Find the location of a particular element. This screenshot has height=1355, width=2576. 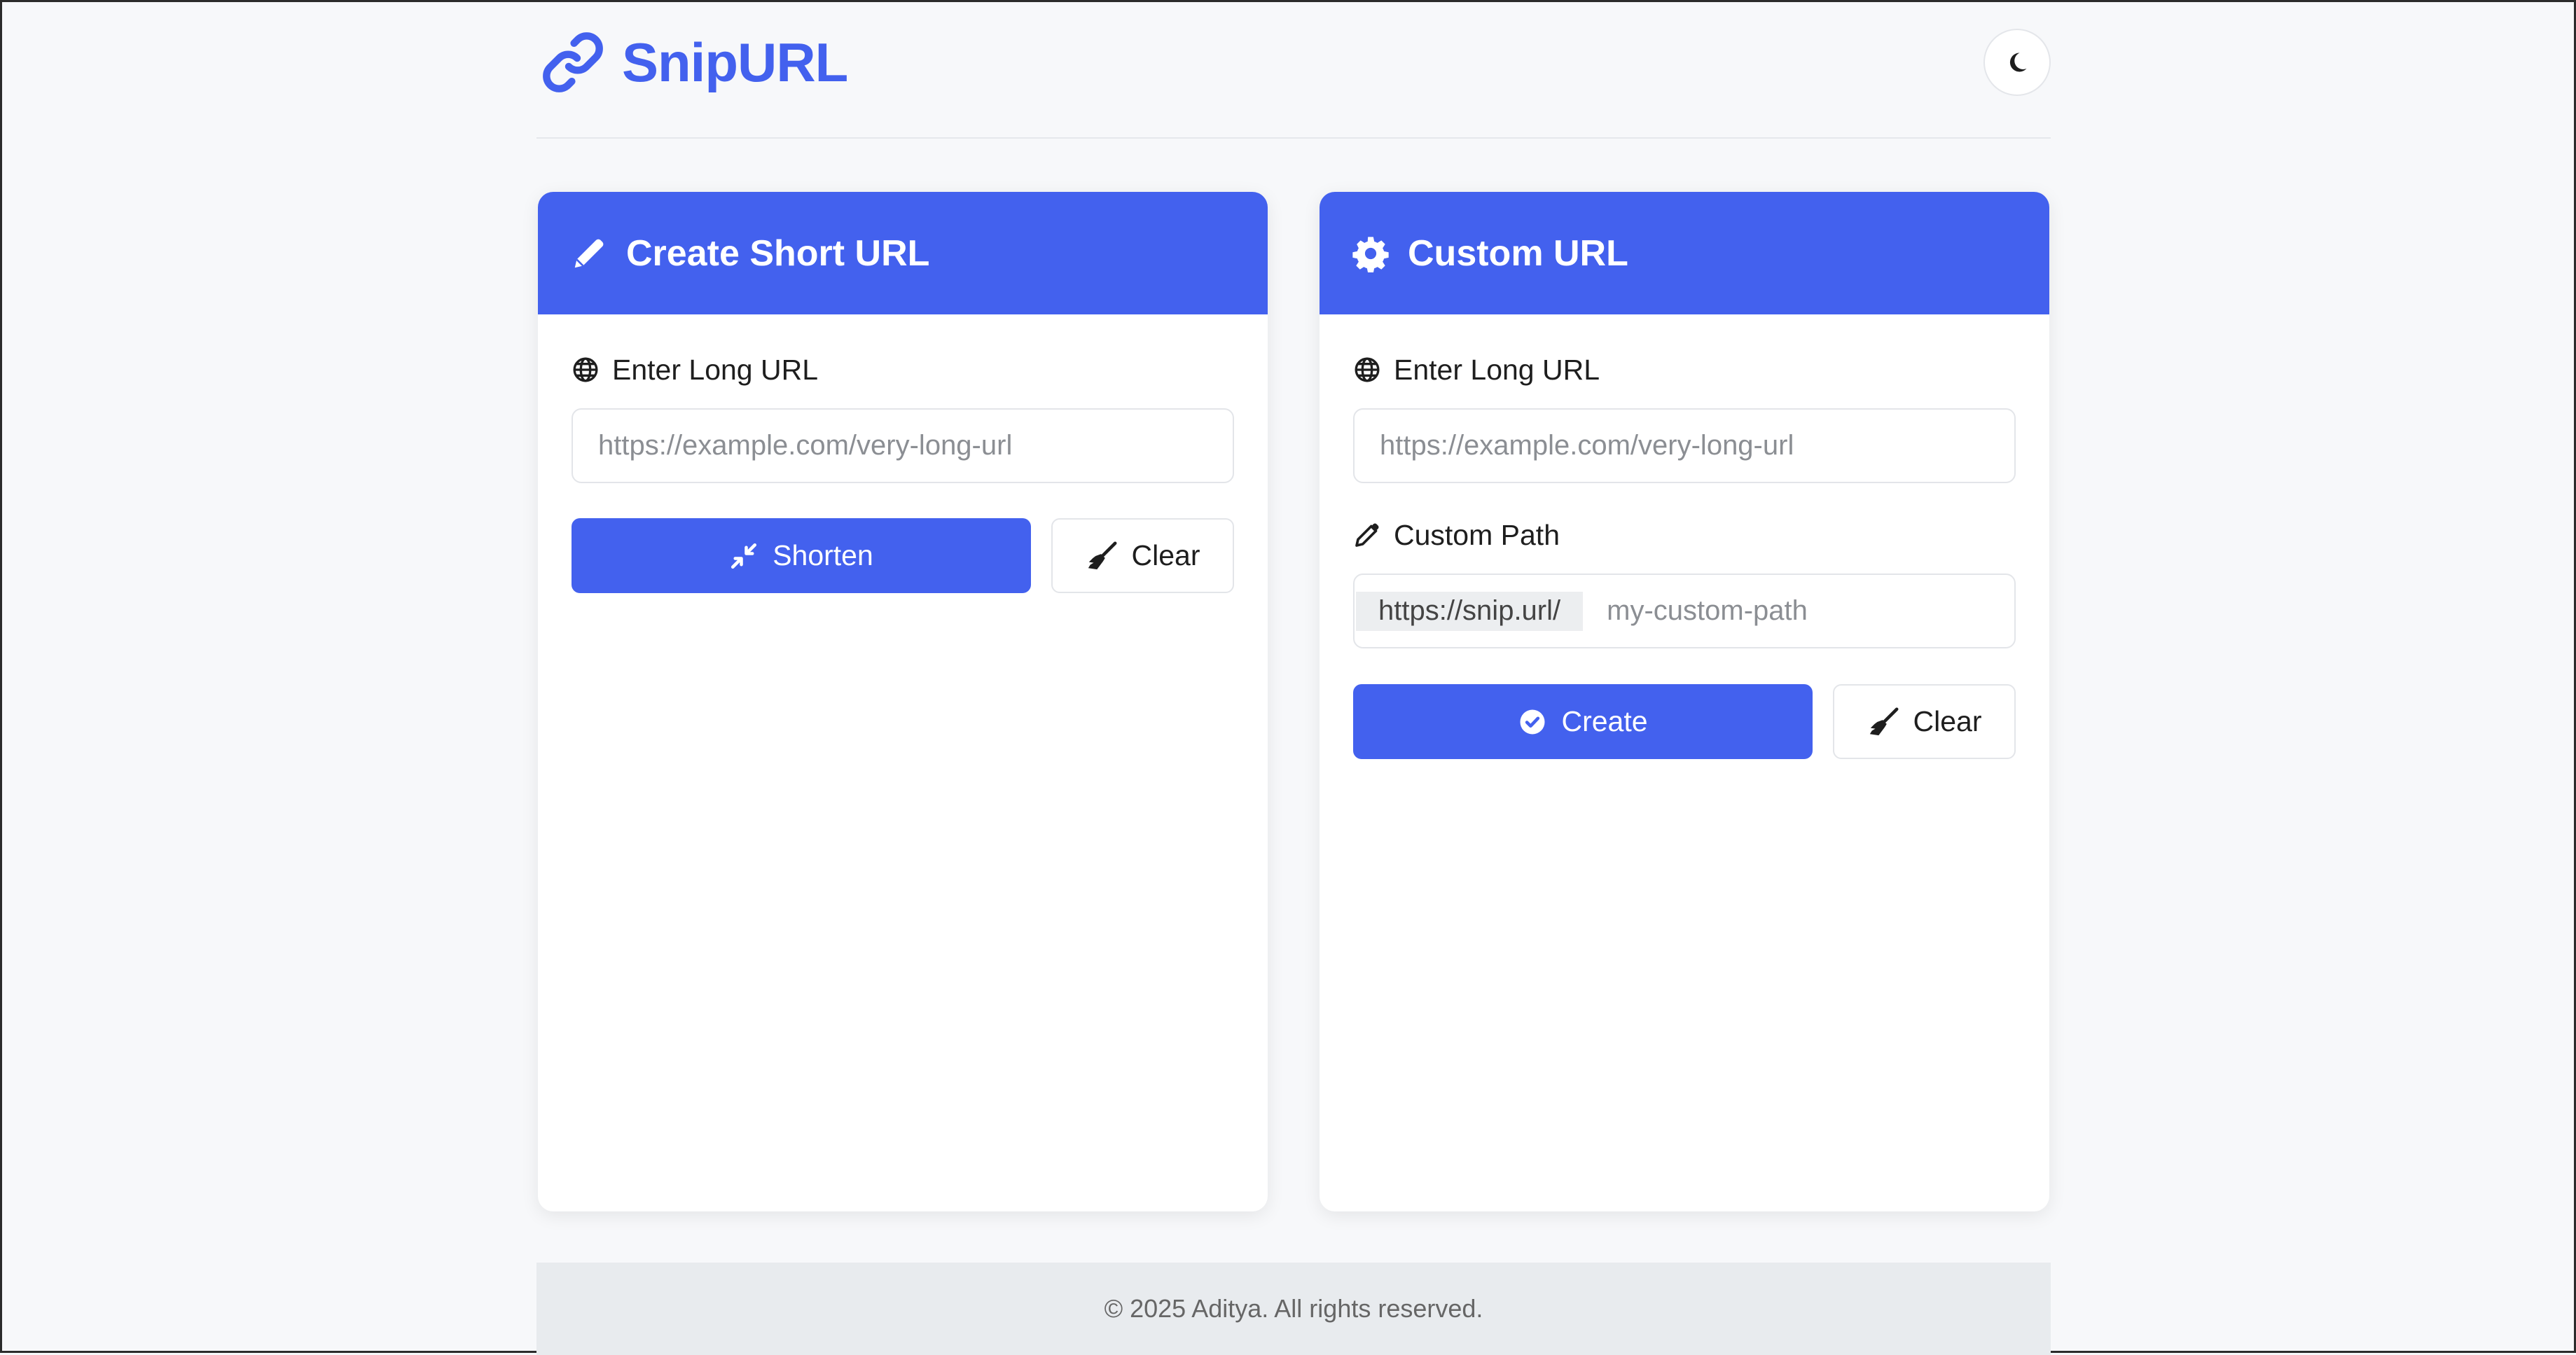

card-header: Create Short URL is located at coordinates (903, 253).